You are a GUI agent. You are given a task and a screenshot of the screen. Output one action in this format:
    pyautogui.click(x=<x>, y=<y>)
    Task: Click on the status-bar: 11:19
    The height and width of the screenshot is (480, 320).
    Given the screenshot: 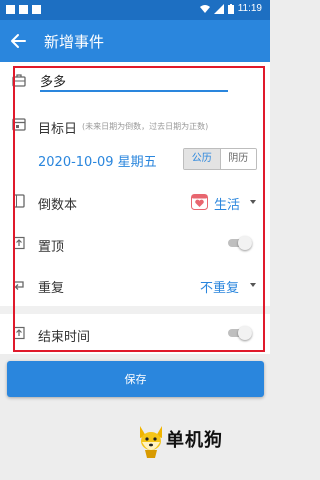 What is the action you would take?
    pyautogui.click(x=135, y=10)
    